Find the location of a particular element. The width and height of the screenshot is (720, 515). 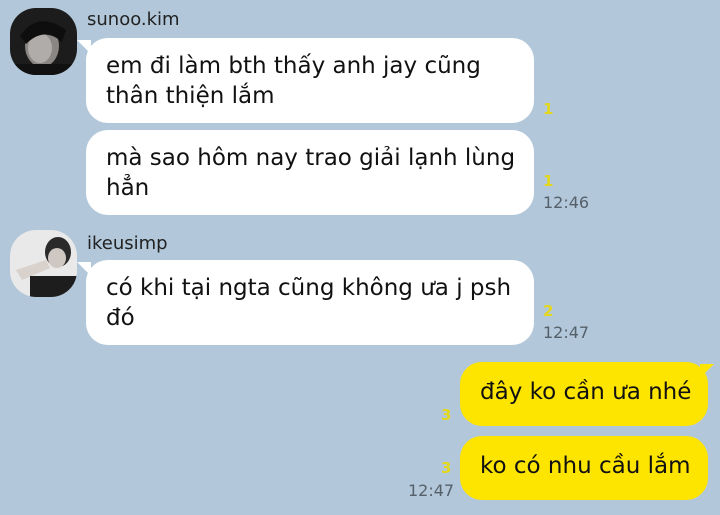

message-text: đây ko cần ưa nhé is located at coordinates (586, 392).